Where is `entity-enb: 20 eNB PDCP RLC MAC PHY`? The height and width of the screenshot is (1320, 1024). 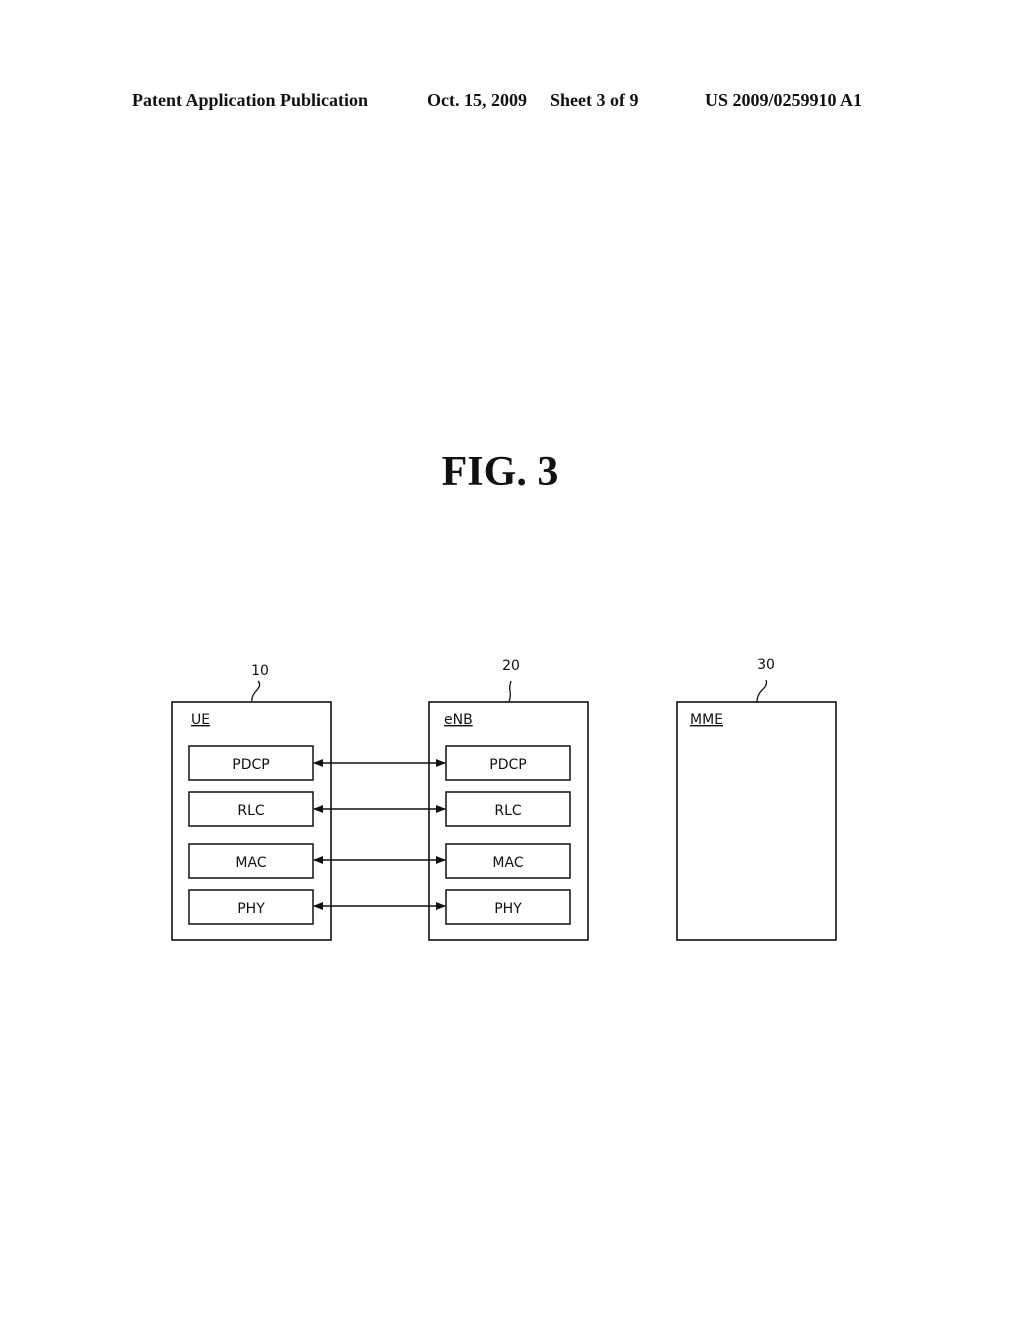
entity-enb: 20 eNB PDCP RLC MAC PHY is located at coordinates (508, 799).